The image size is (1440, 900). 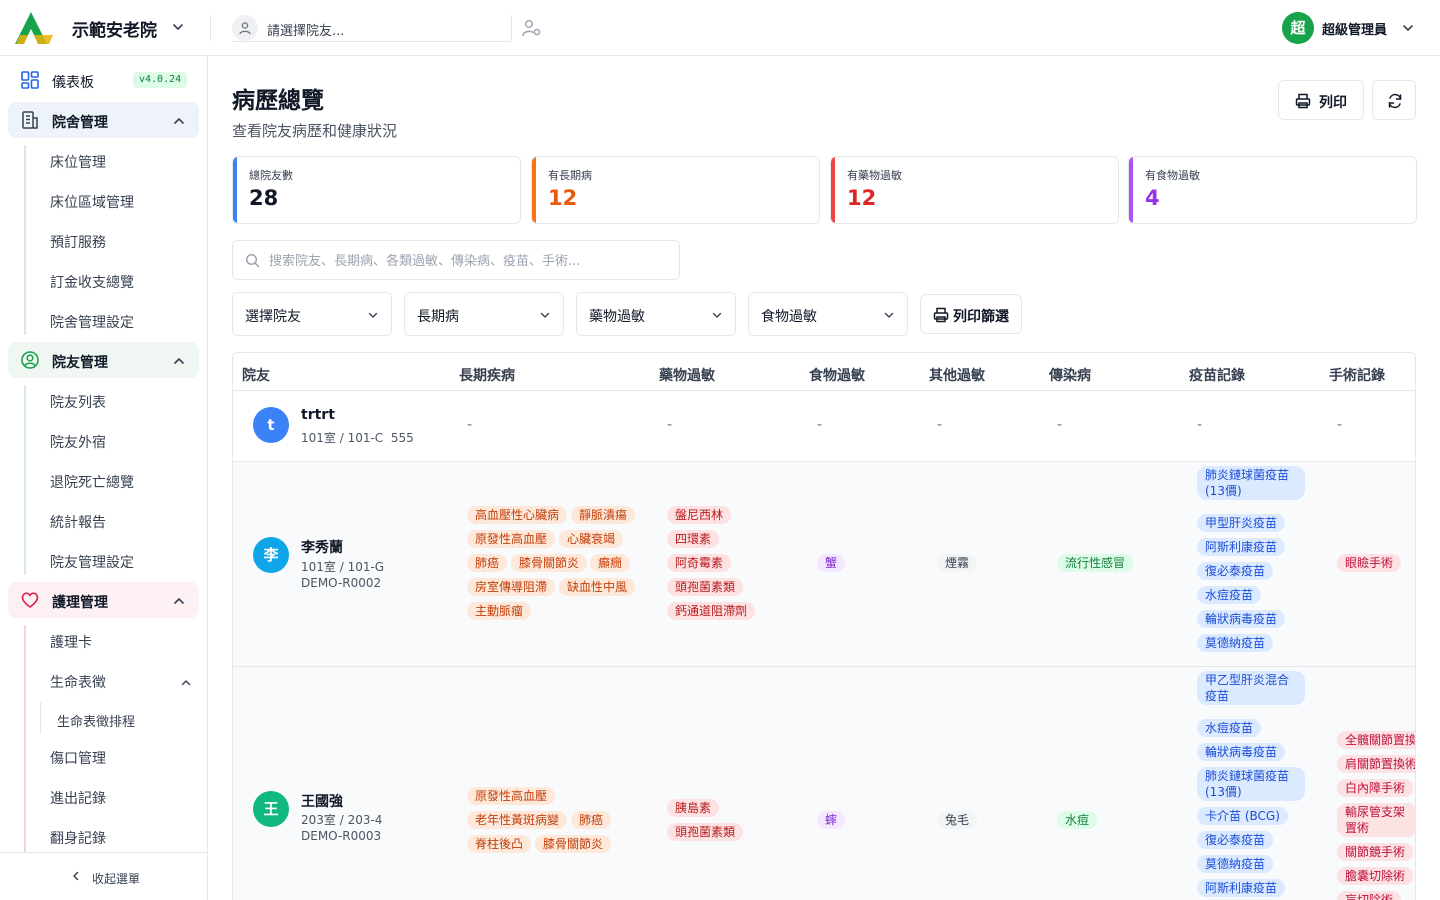 What do you see at coordinates (699, 515) in the screenshot?
I see `drug-allergy-tag: 盤尼西林` at bounding box center [699, 515].